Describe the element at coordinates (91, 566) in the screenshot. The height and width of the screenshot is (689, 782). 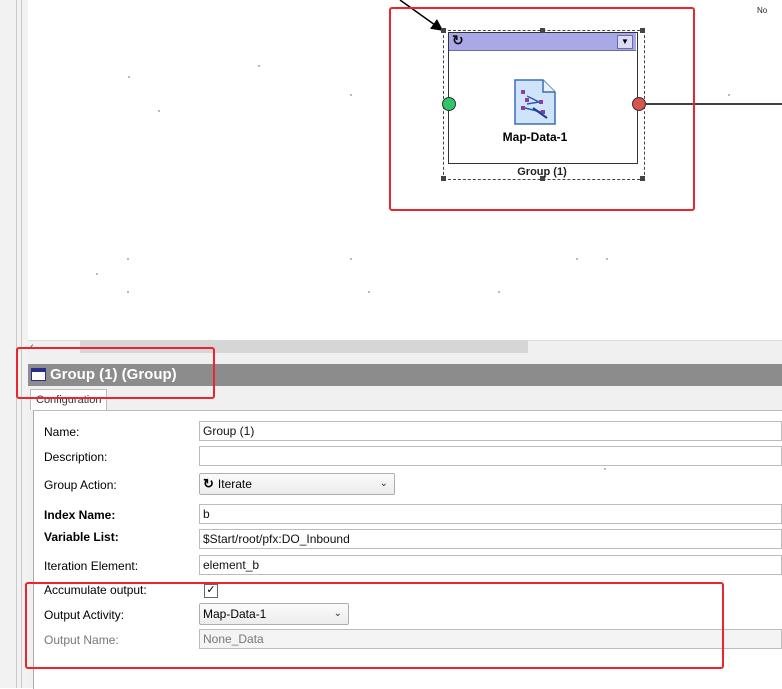
I see `iteration-element-label: Iteration Element:` at that location.